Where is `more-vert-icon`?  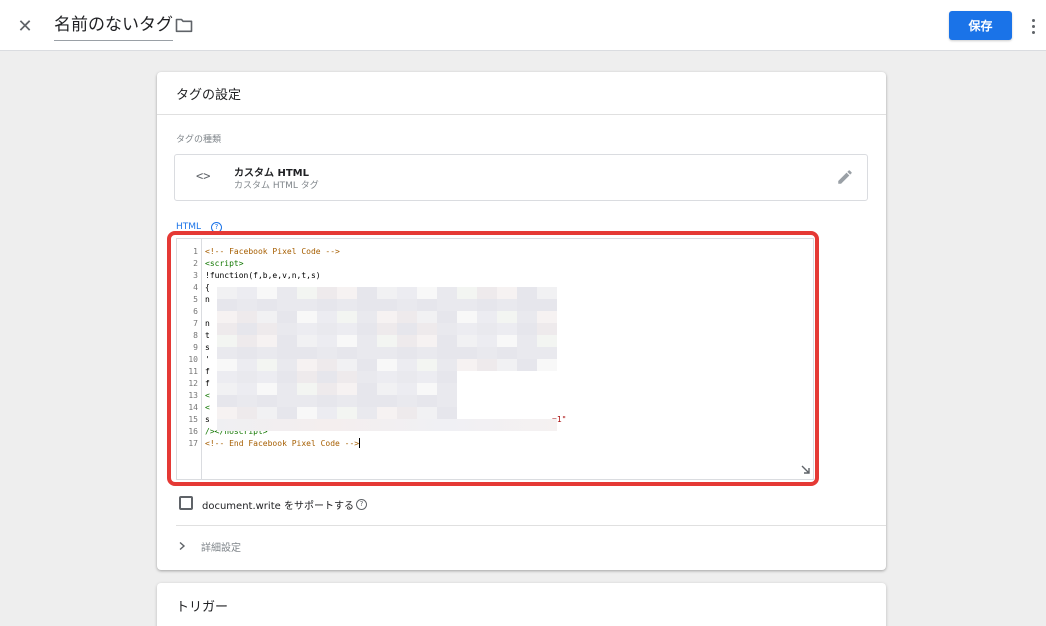
more-vert-icon is located at coordinates (1033, 26).